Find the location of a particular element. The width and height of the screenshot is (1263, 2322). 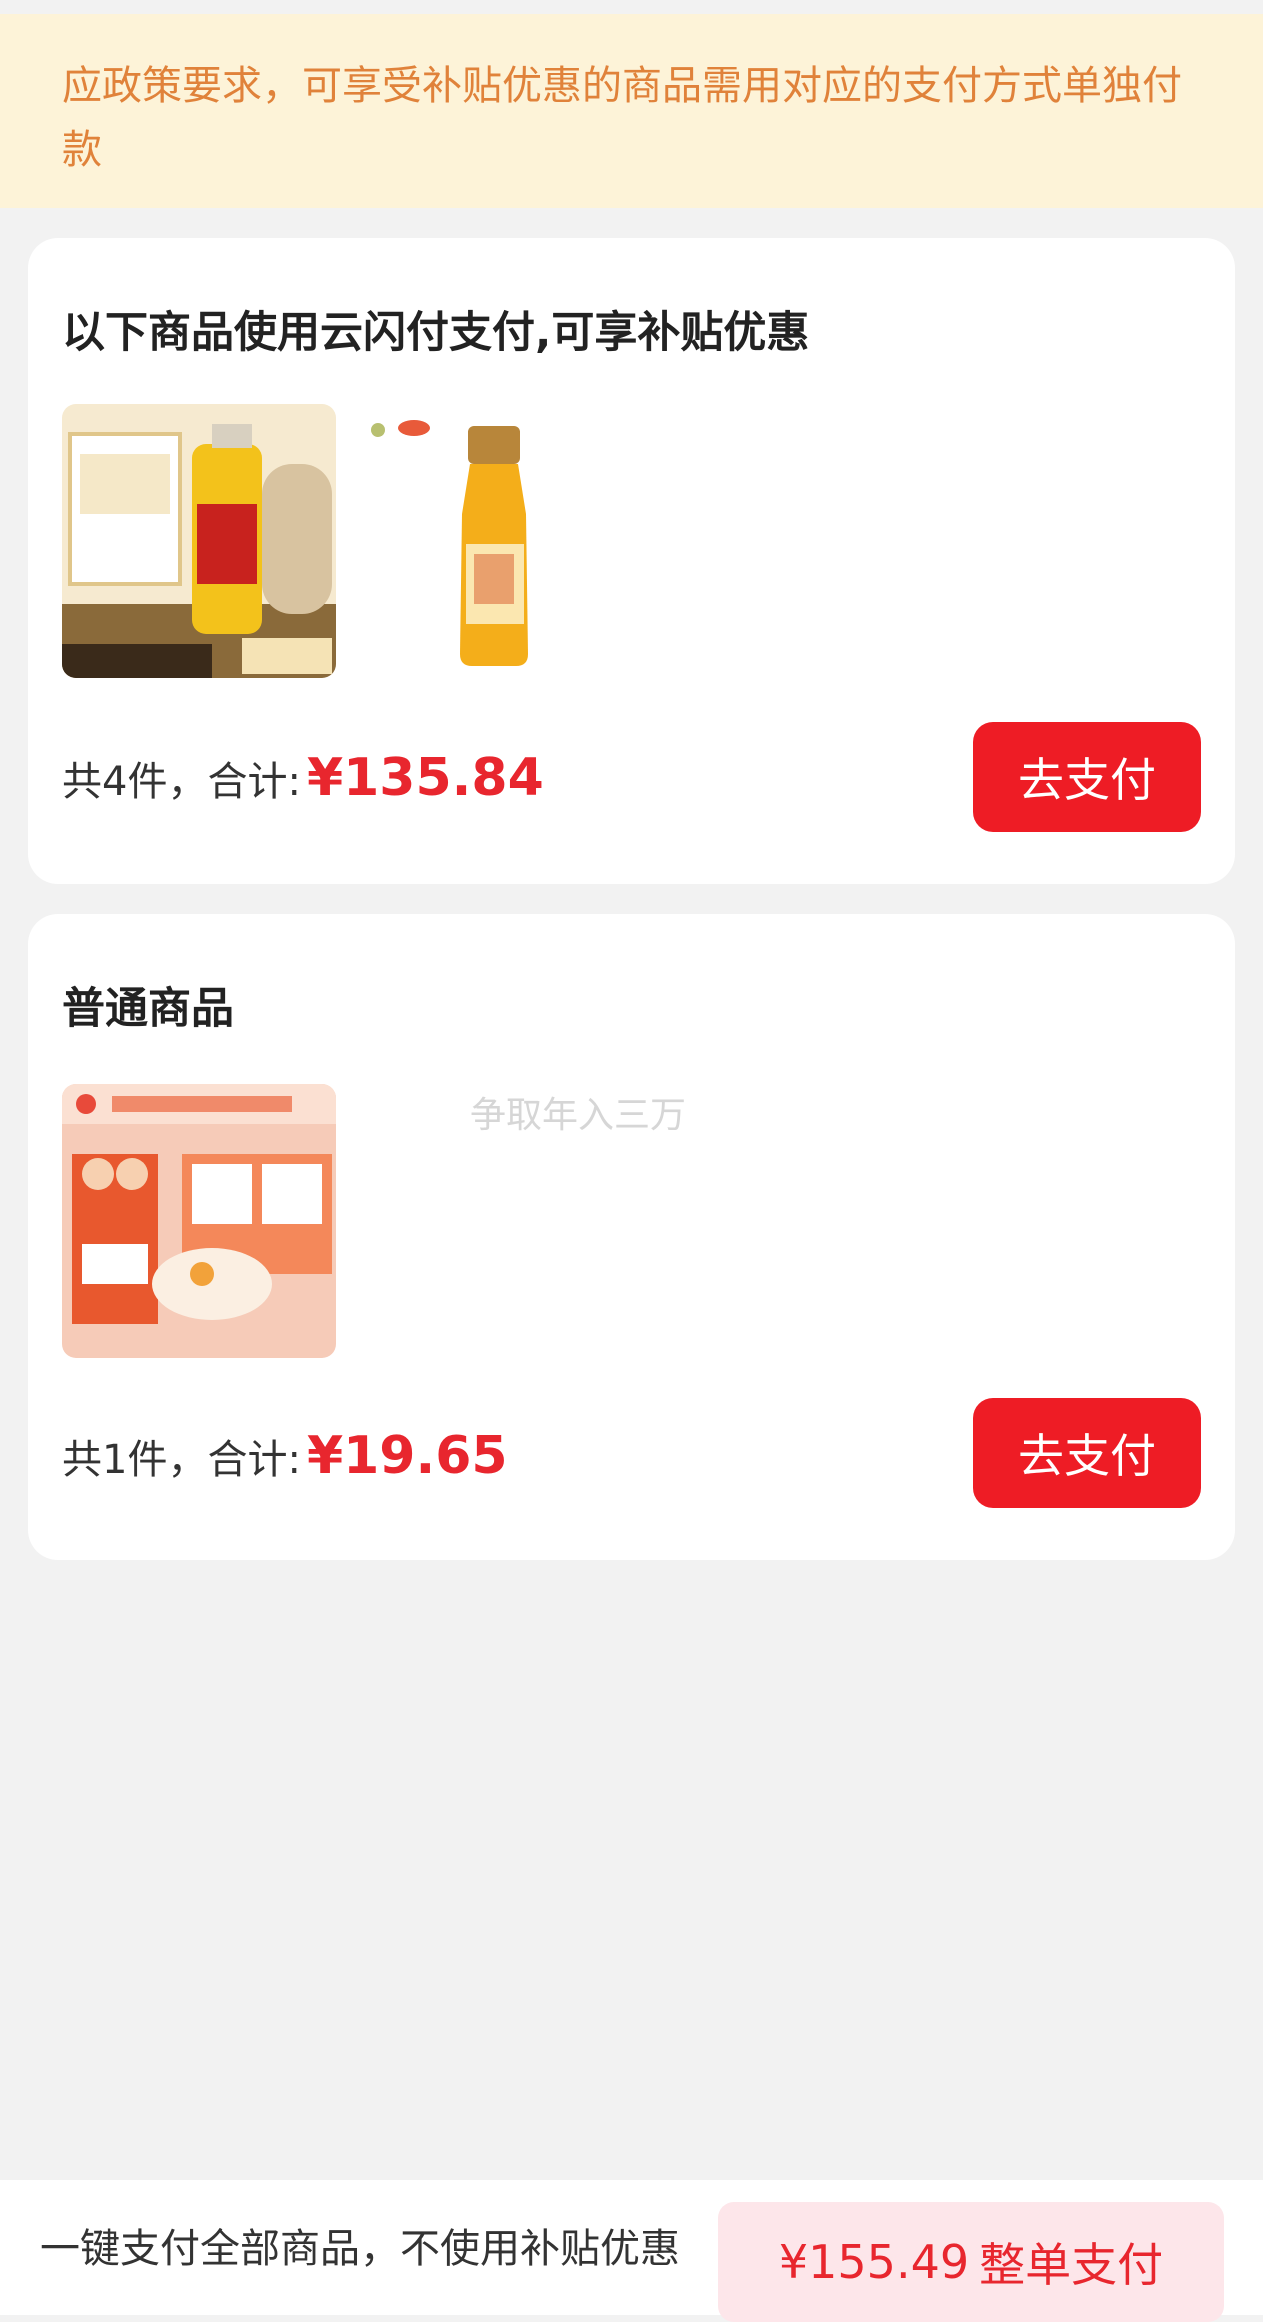

whole-order-total: ¥155.49 is located at coordinates (874, 2262).